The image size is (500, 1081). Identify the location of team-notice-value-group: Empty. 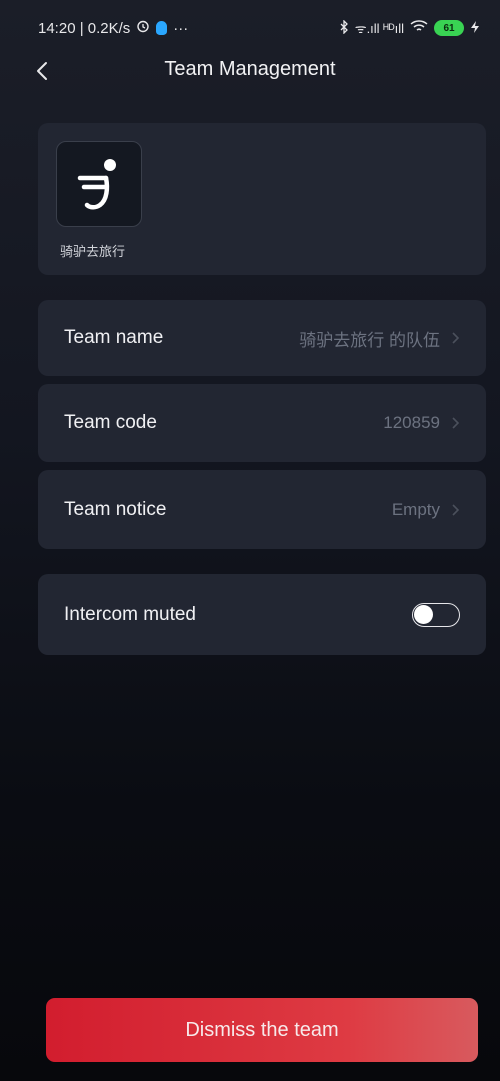
(426, 510).